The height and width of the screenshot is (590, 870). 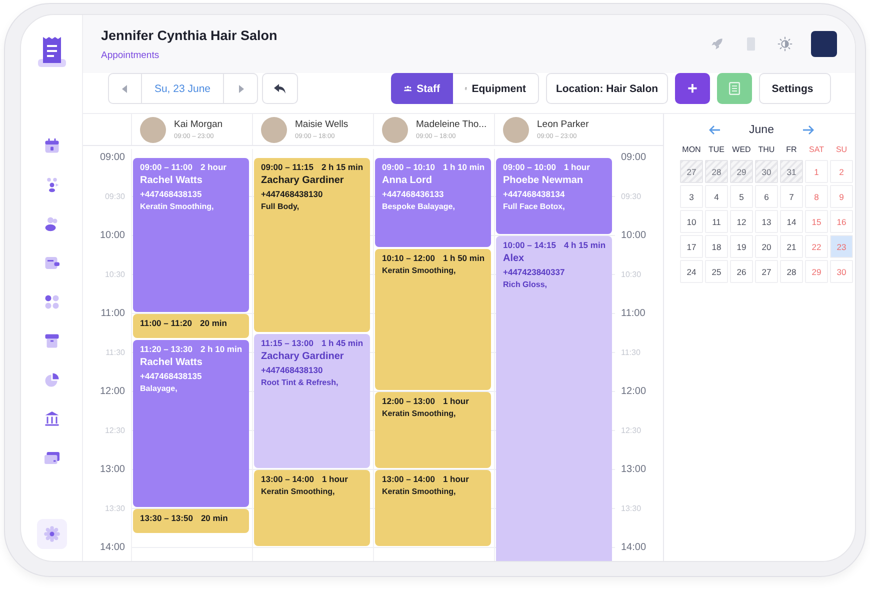 I want to click on appointment-card: 10:10 – 12:00 1 h 50 min Keratin Smoothing,, so click(x=433, y=319).